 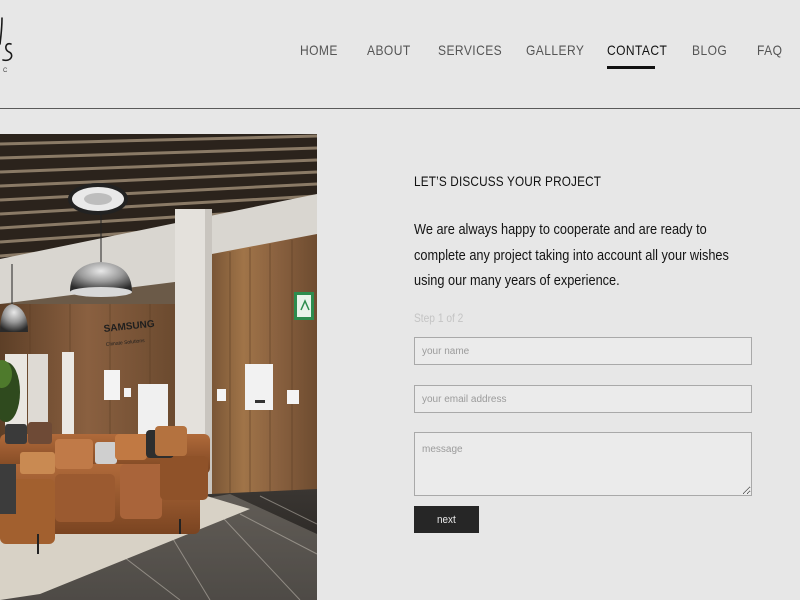 I want to click on message-textarea, so click(x=583, y=464).